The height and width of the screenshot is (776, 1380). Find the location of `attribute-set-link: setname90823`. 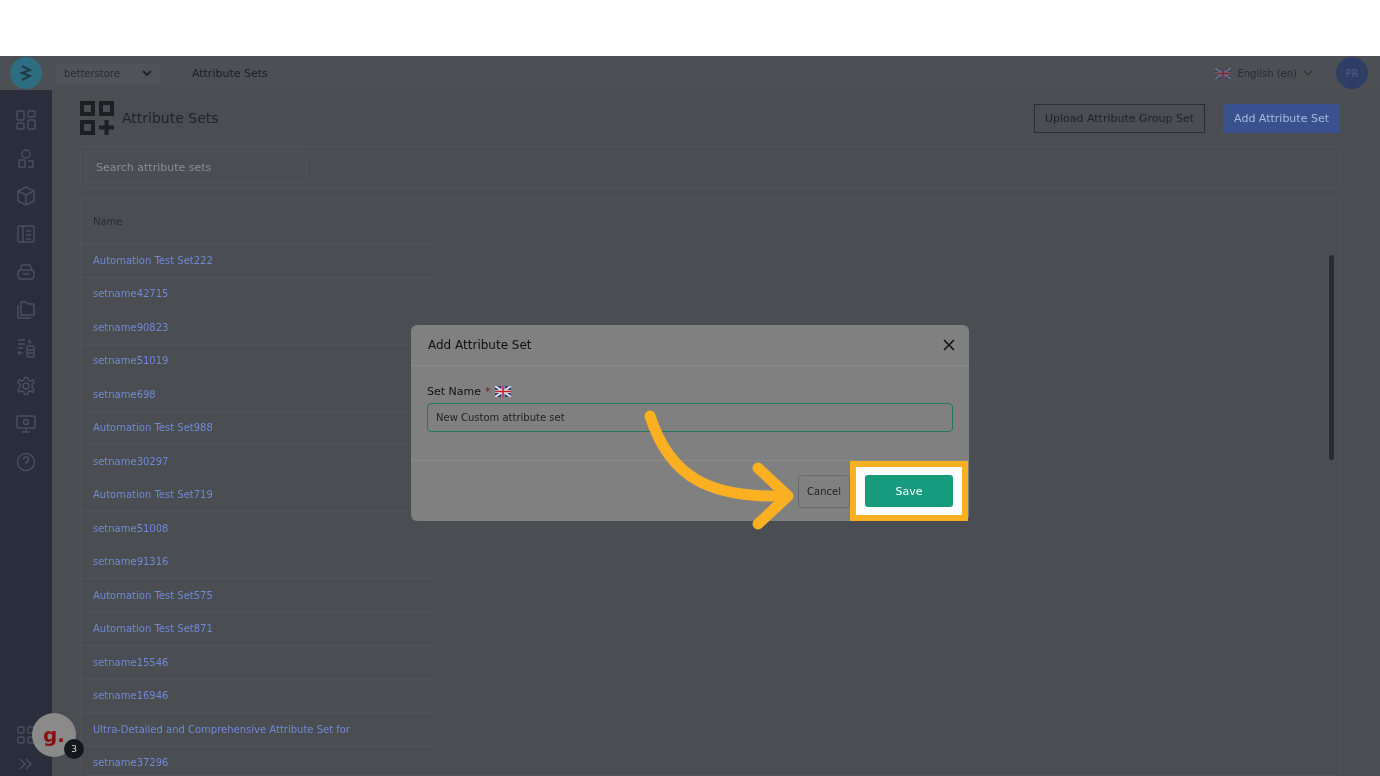

attribute-set-link: setname90823 is located at coordinates (131, 327).